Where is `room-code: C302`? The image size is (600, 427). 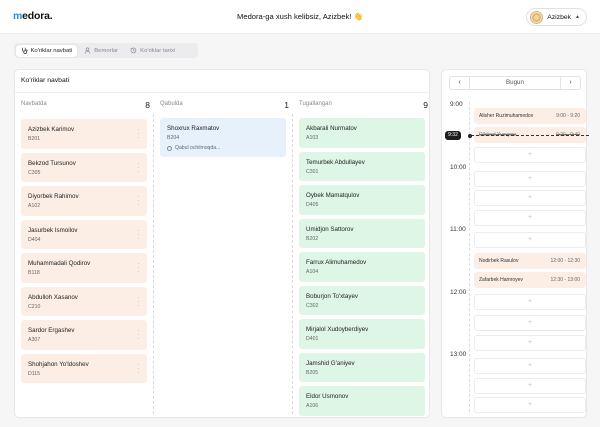
room-code: C302 is located at coordinates (312, 305).